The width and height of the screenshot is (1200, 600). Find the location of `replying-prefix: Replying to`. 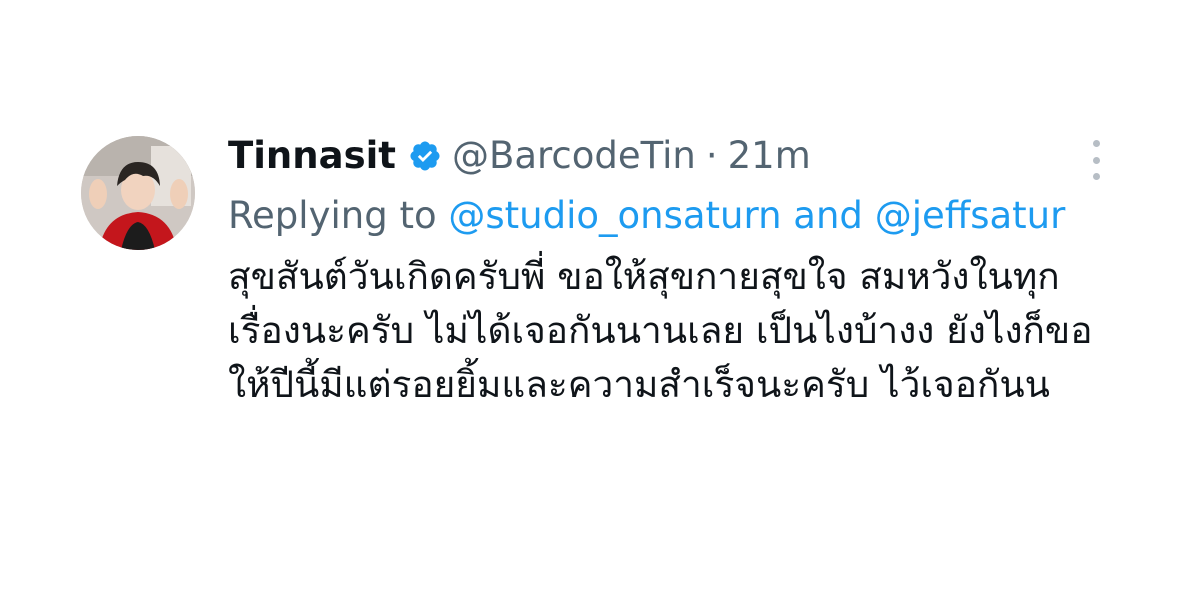

replying-prefix: Replying to is located at coordinates (332, 215).